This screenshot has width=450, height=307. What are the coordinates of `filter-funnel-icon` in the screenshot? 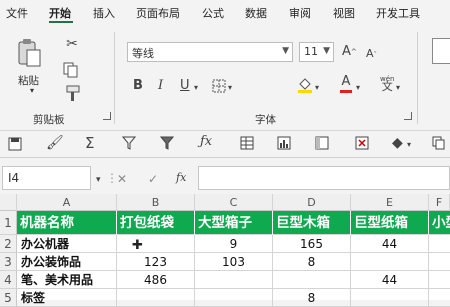 It's located at (167, 144).